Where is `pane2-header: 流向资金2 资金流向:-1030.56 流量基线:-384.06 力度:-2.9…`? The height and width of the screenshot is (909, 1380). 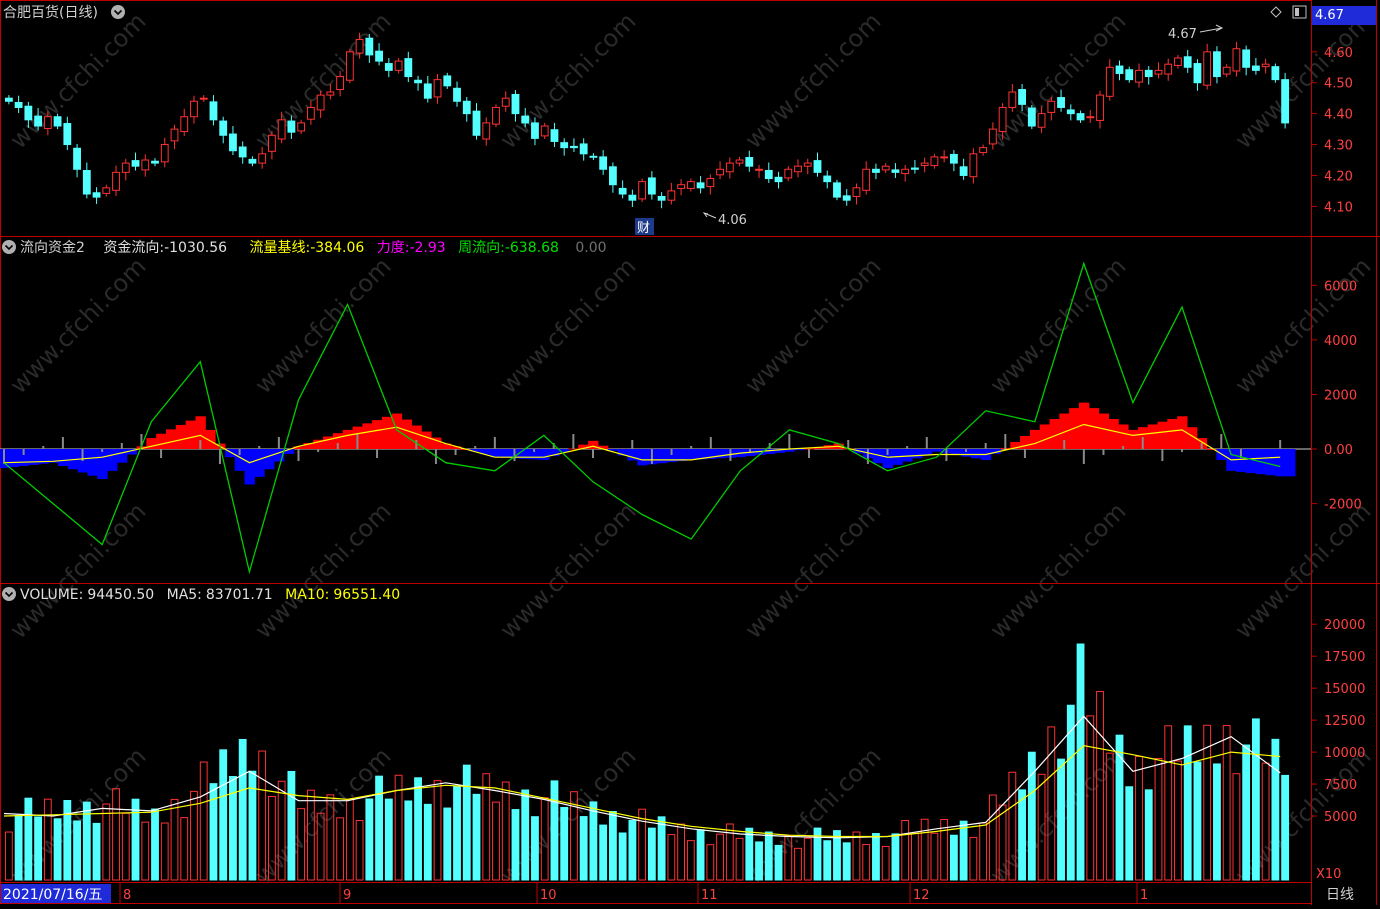 pane2-header: 流向资金2 资金流向:-1030.56 流量基线:-384.06 力度:-2.9… is located at coordinates (304, 247).